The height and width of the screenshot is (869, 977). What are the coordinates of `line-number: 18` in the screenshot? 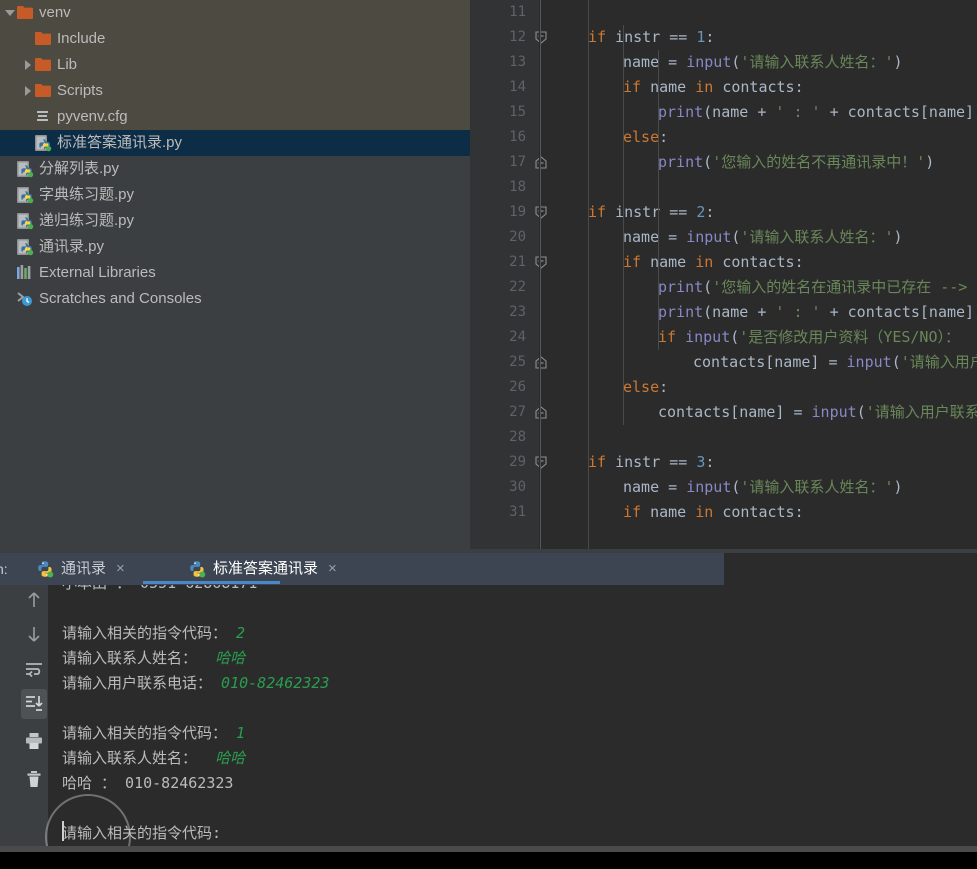 It's located at (517, 187).